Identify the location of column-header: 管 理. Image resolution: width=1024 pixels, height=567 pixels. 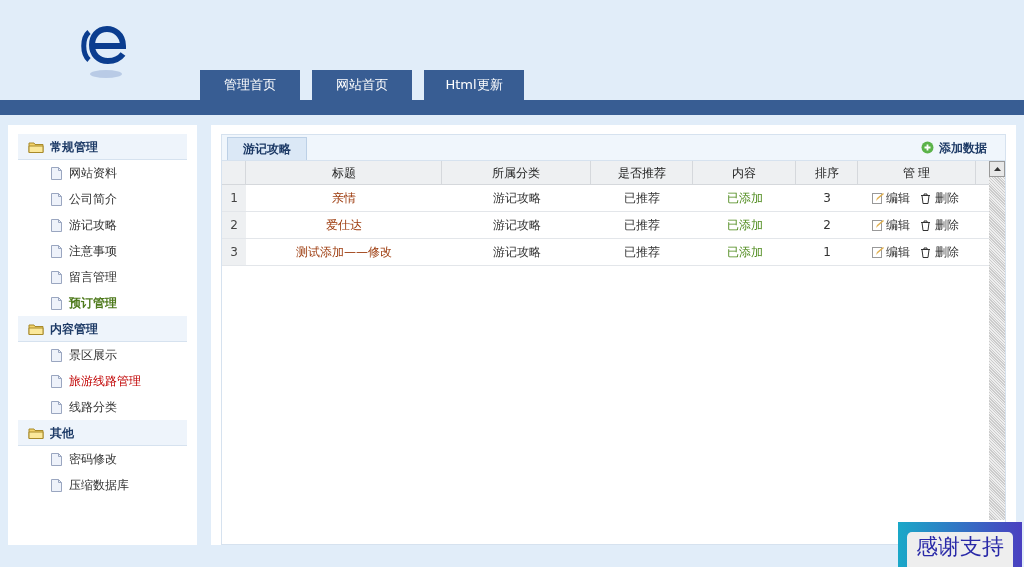
(917, 172).